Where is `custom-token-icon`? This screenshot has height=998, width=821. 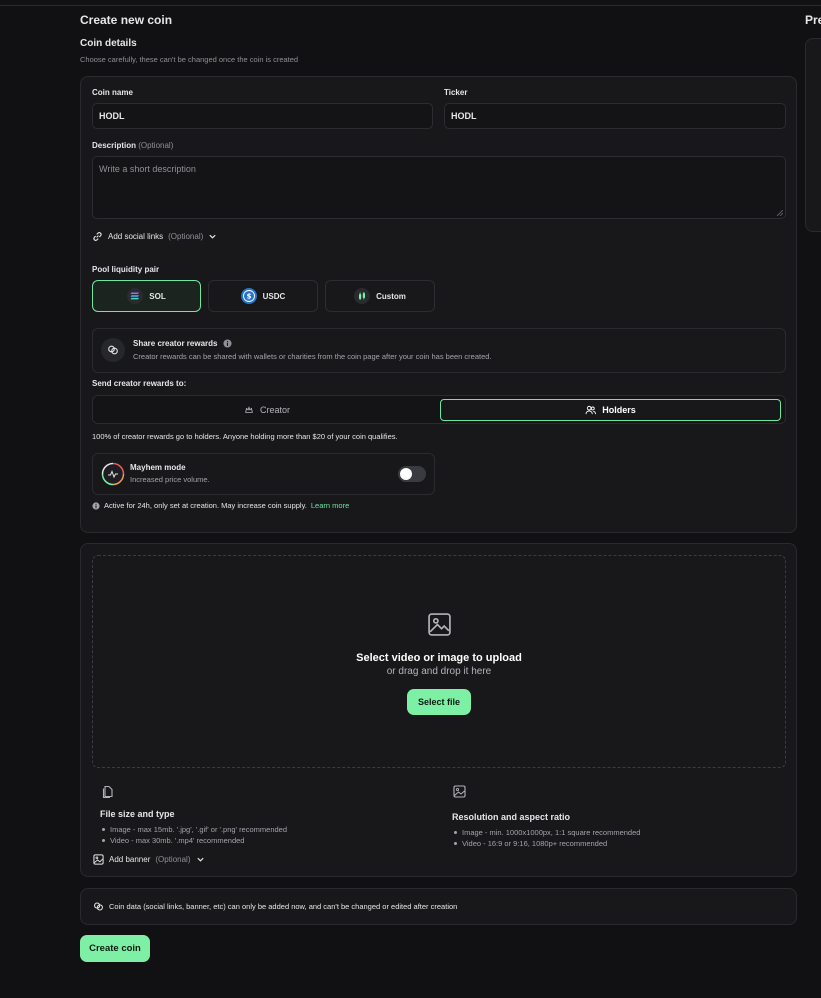
custom-token-icon is located at coordinates (362, 296).